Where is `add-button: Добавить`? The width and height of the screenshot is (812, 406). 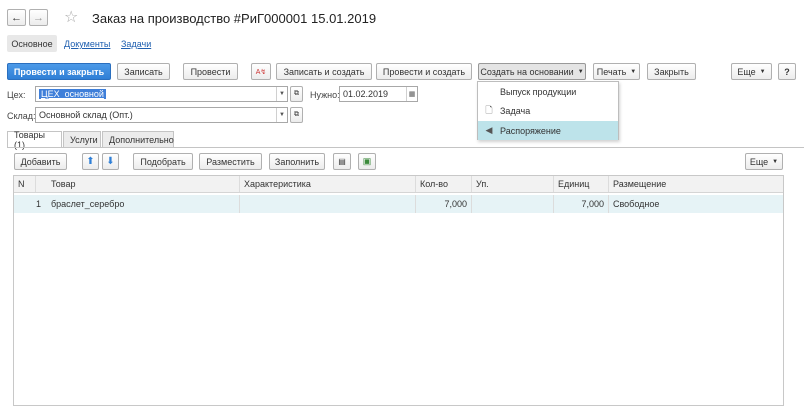 add-button: Добавить is located at coordinates (40, 161).